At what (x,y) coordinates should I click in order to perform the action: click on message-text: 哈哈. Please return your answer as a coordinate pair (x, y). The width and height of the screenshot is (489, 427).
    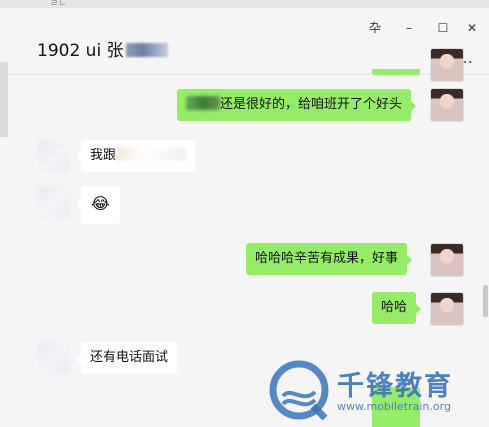
    Looking at the image, I should click on (394, 307).